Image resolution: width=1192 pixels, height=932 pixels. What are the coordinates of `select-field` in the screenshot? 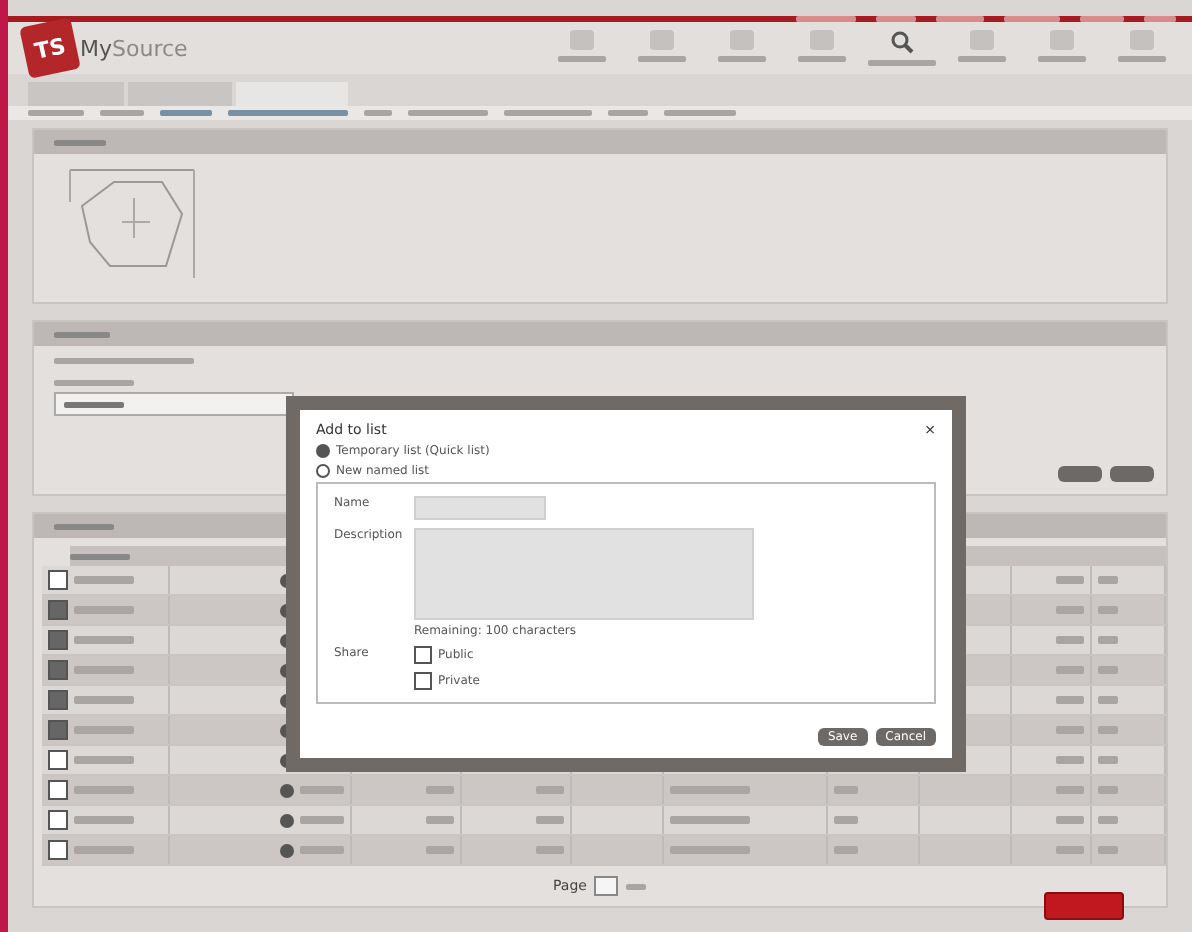 It's located at (174, 404).